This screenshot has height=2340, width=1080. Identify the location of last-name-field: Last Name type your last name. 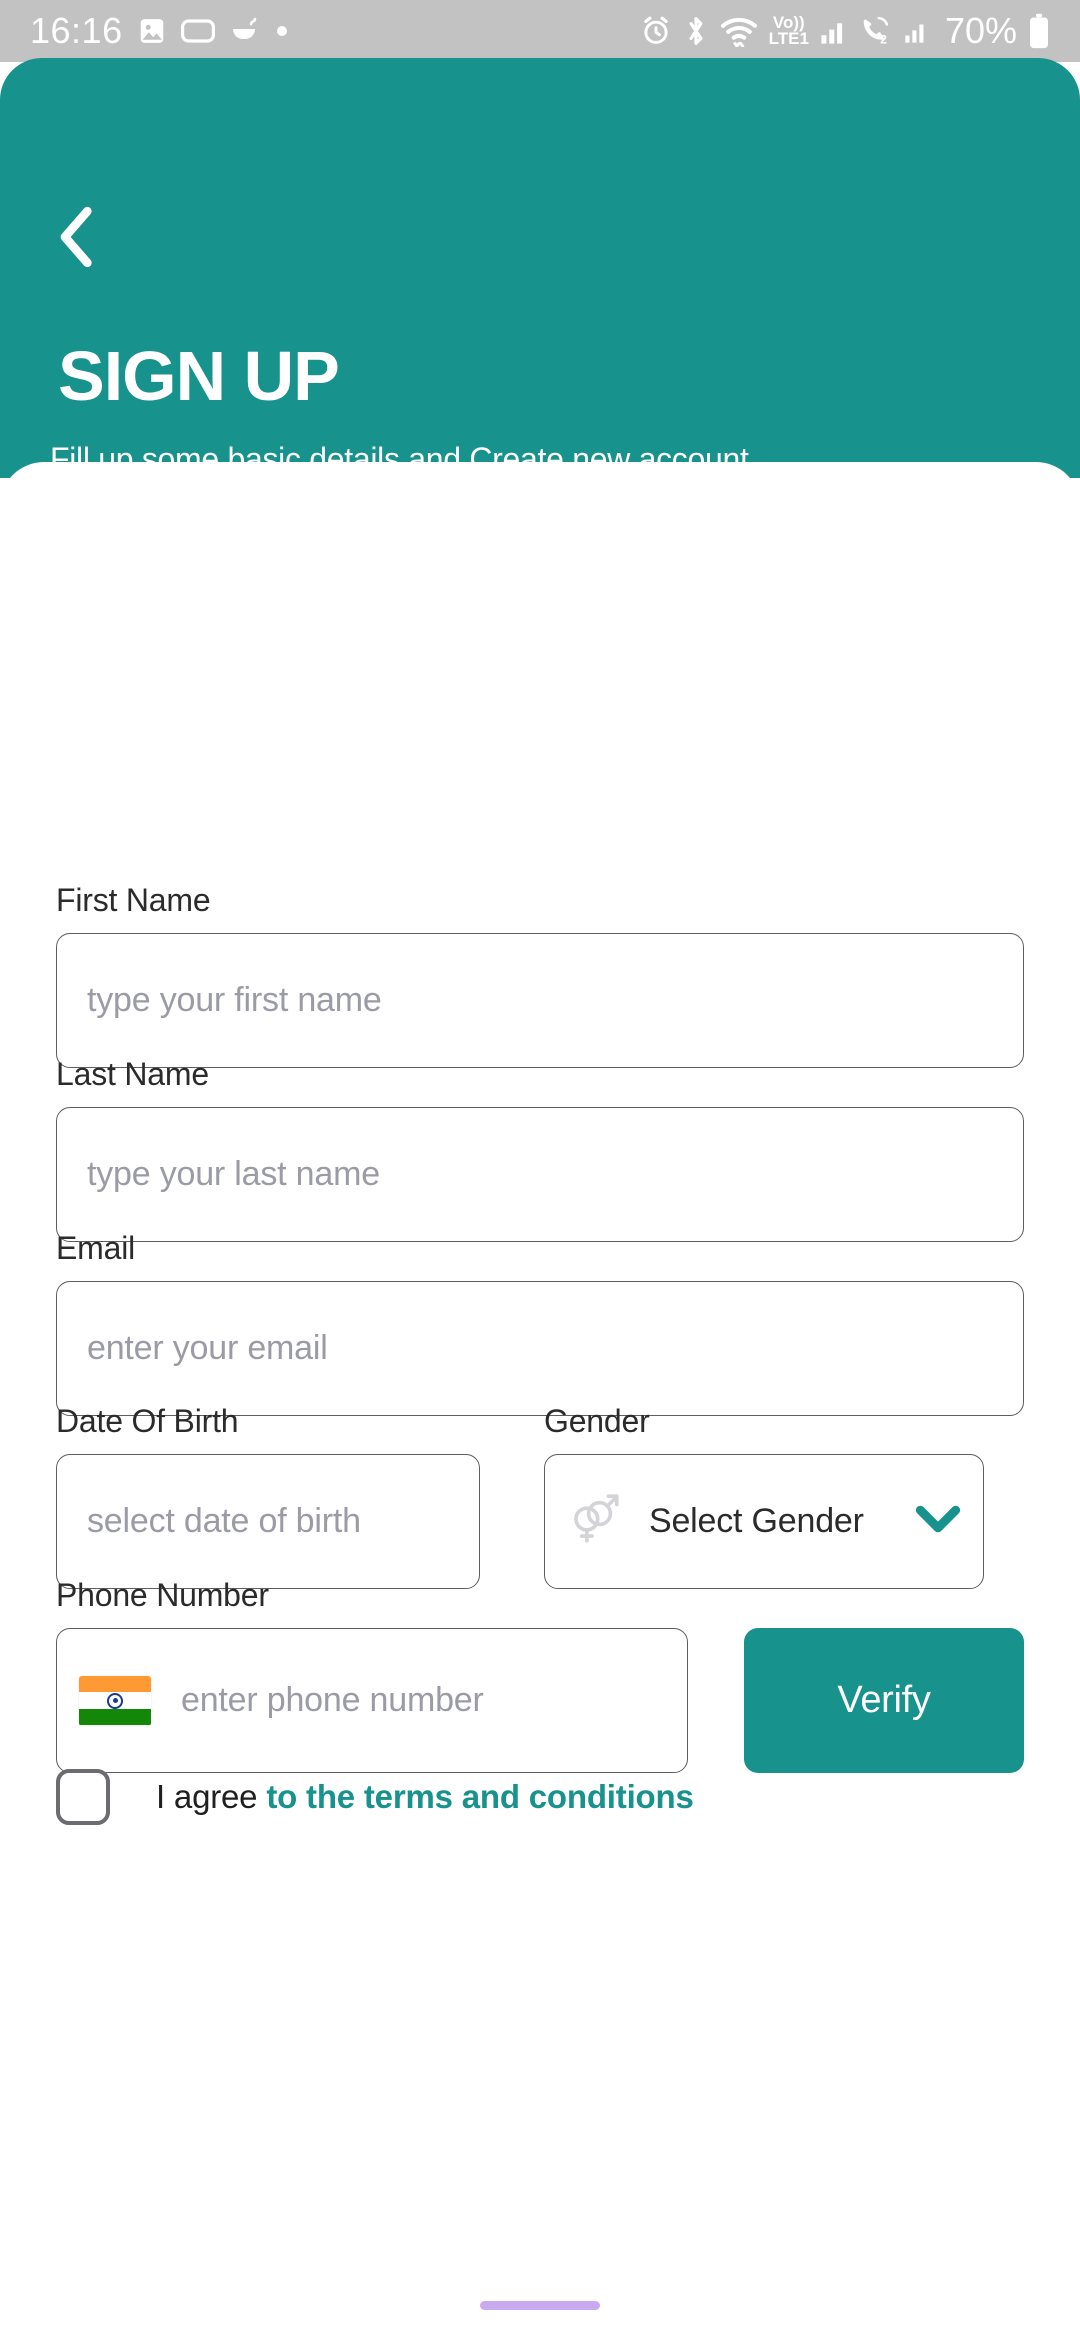
(540, 1149).